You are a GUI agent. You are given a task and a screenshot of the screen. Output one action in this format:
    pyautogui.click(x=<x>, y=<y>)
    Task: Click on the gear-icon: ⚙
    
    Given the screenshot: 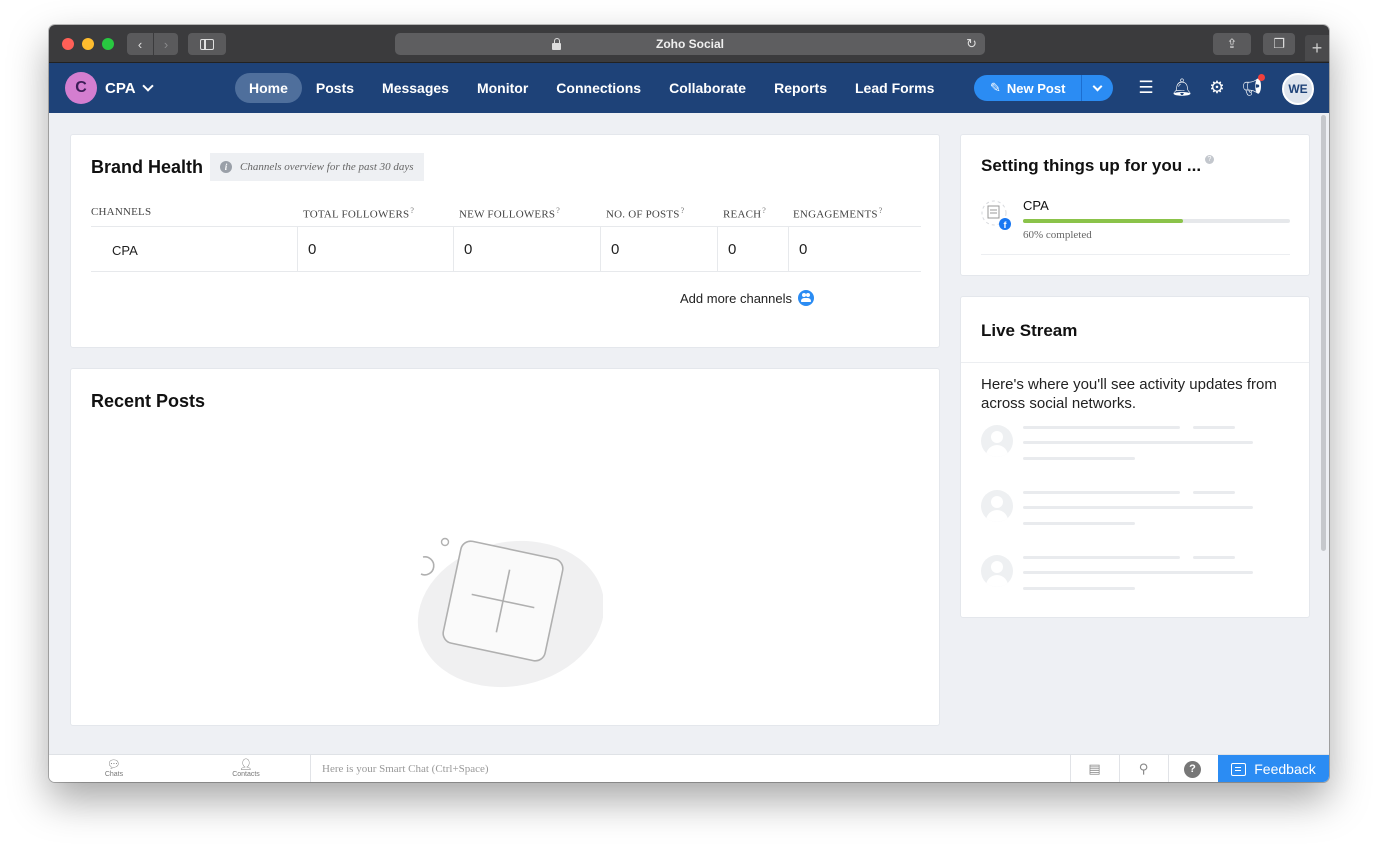 What is the action you would take?
    pyautogui.click(x=1217, y=88)
    